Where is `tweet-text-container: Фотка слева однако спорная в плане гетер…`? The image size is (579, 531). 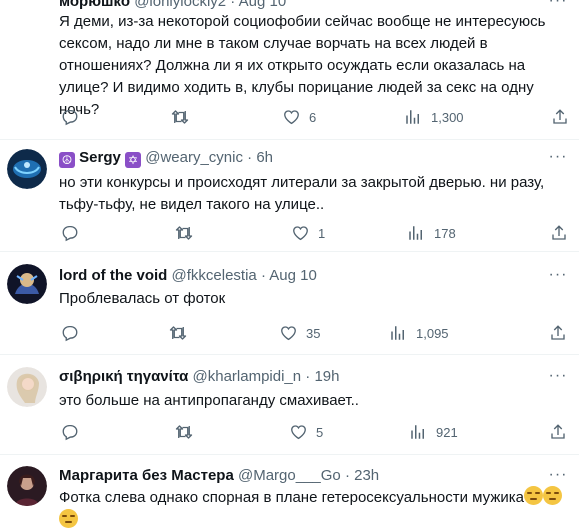 tweet-text-container: Фотка слева однако спорная в плане гетер… is located at coordinates (312, 508).